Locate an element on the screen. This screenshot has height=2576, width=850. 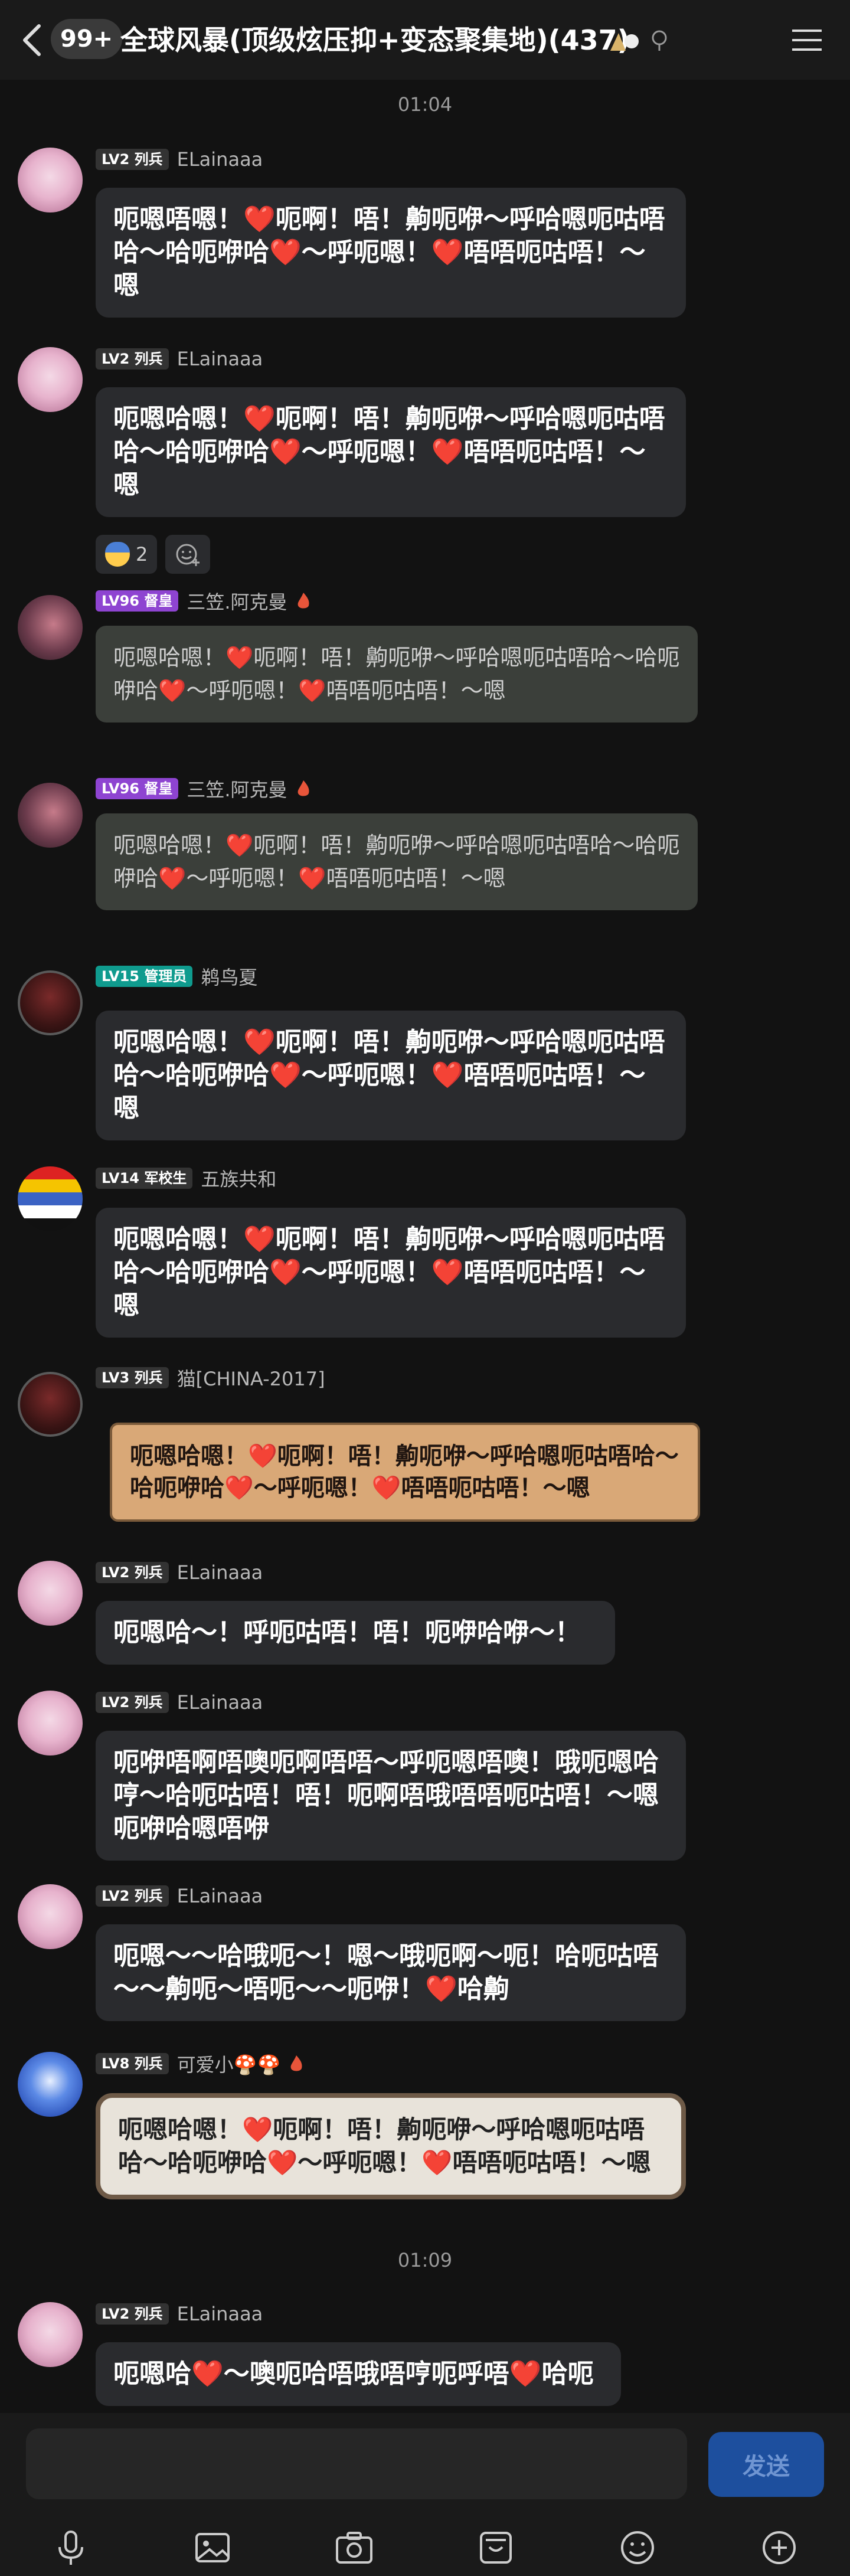
sender-meta: LV8 列兵 可爱小🍄🍄 is located at coordinates (200, 2063).